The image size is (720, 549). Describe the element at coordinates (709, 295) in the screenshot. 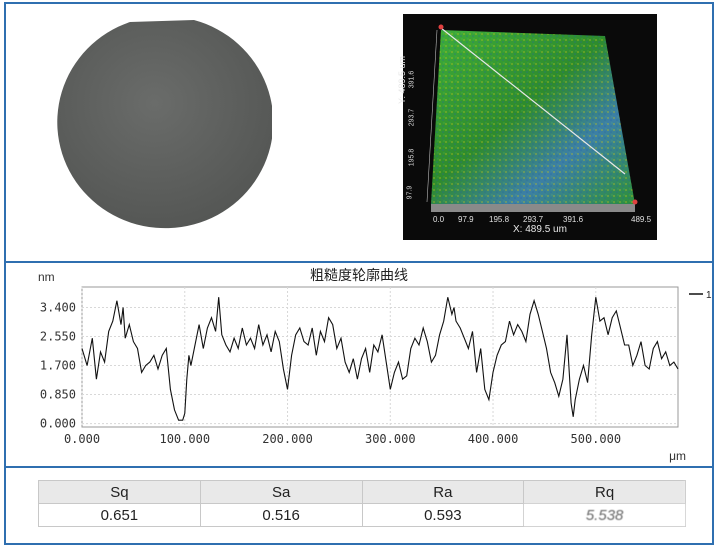

I see `legend-label: 1` at that location.